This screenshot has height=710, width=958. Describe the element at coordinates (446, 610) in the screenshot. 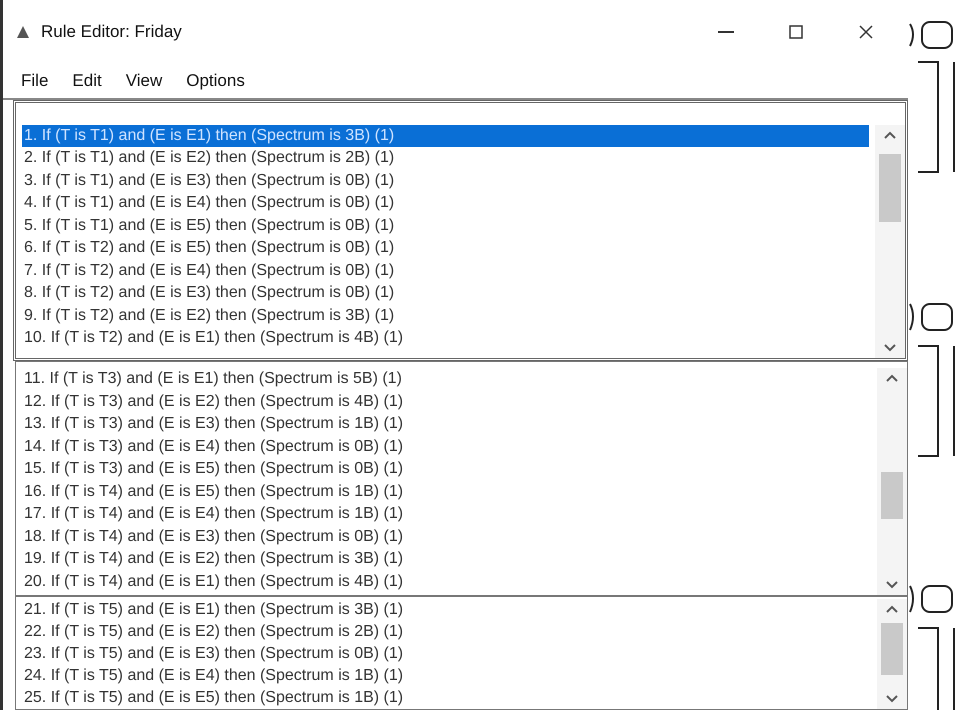

I see `rule-item: 21. If (T is T5) and (E is E1) then (Spectrum is 3B) (1)` at that location.